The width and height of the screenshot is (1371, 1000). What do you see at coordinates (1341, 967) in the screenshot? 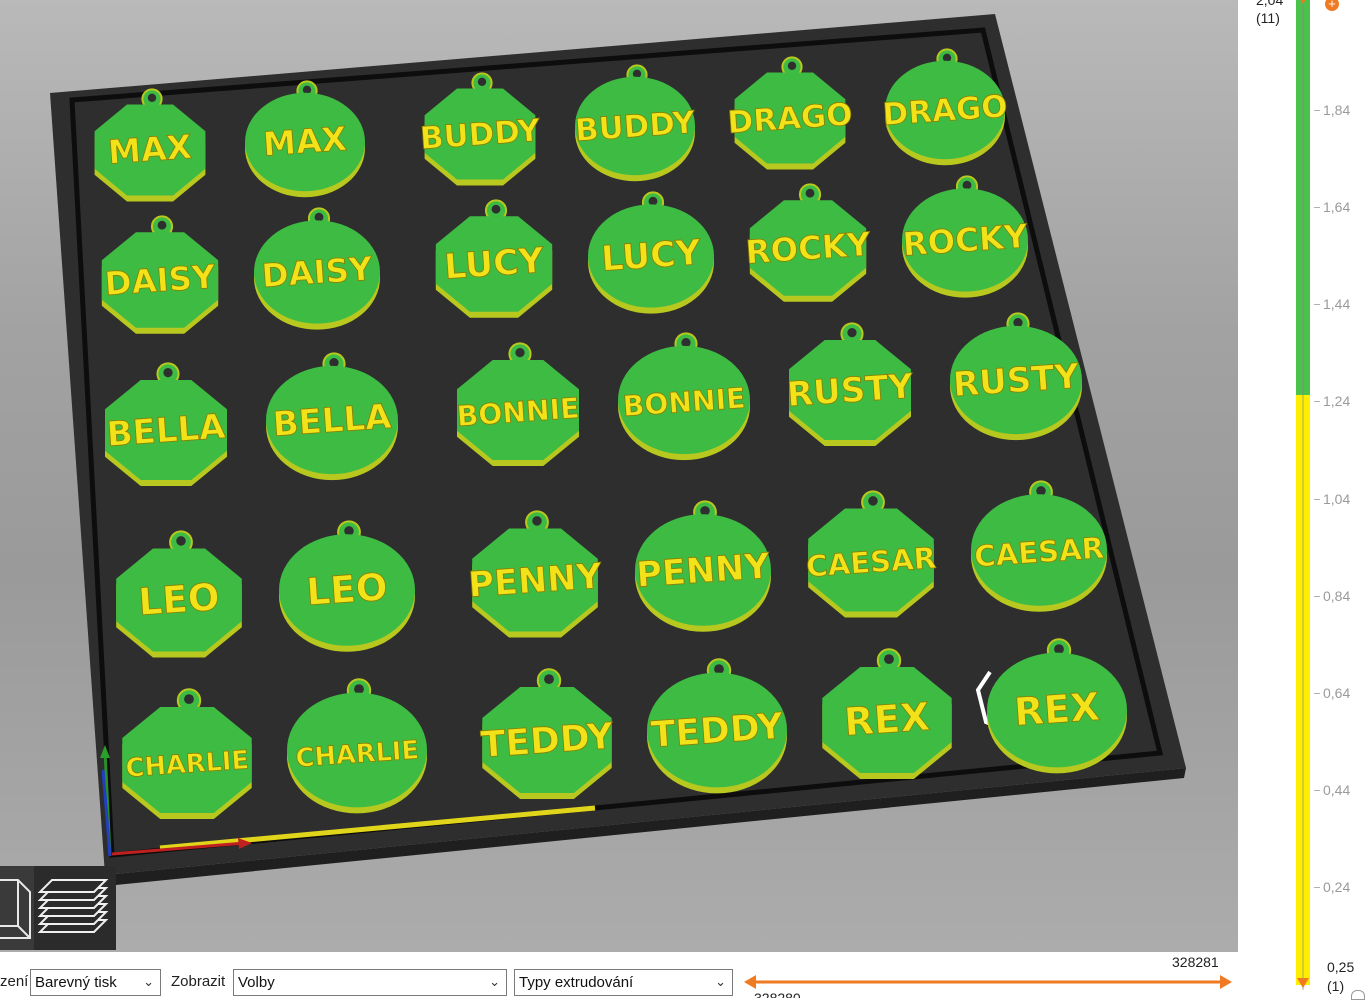
I see `bottom-layer-height: 0,25` at bounding box center [1341, 967].